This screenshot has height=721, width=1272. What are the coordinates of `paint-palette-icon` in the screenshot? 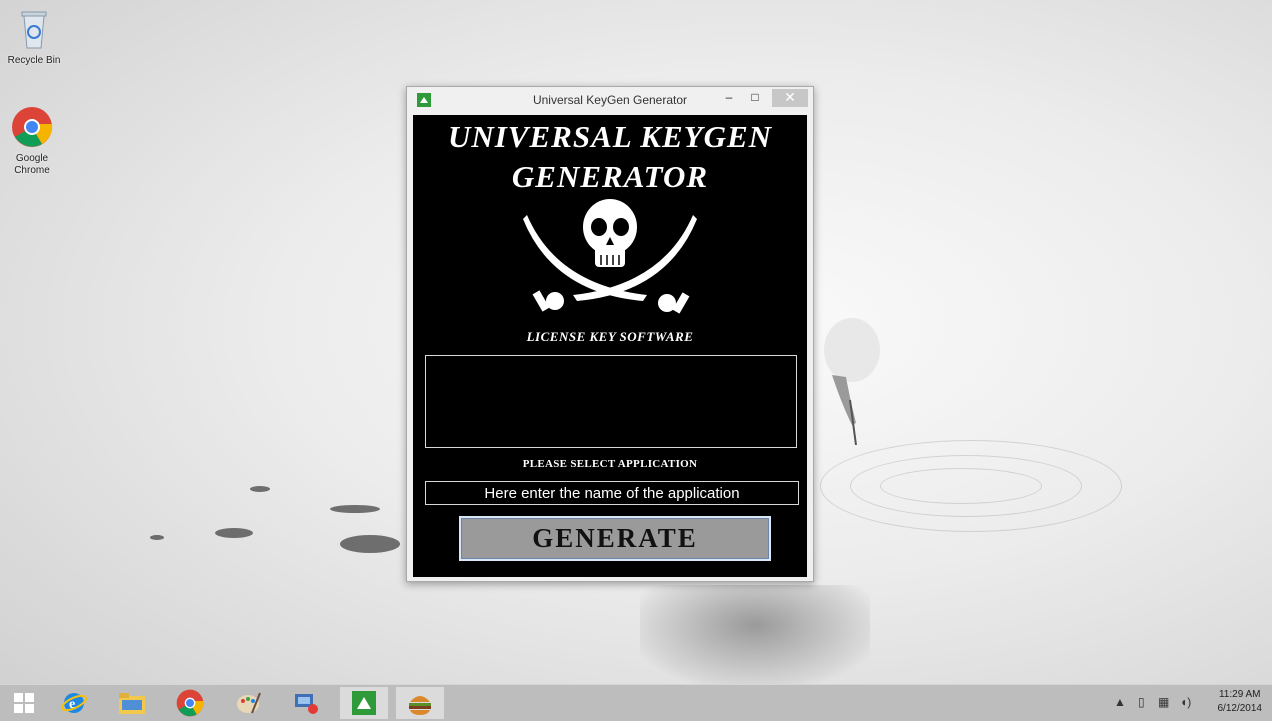 It's located at (249, 703).